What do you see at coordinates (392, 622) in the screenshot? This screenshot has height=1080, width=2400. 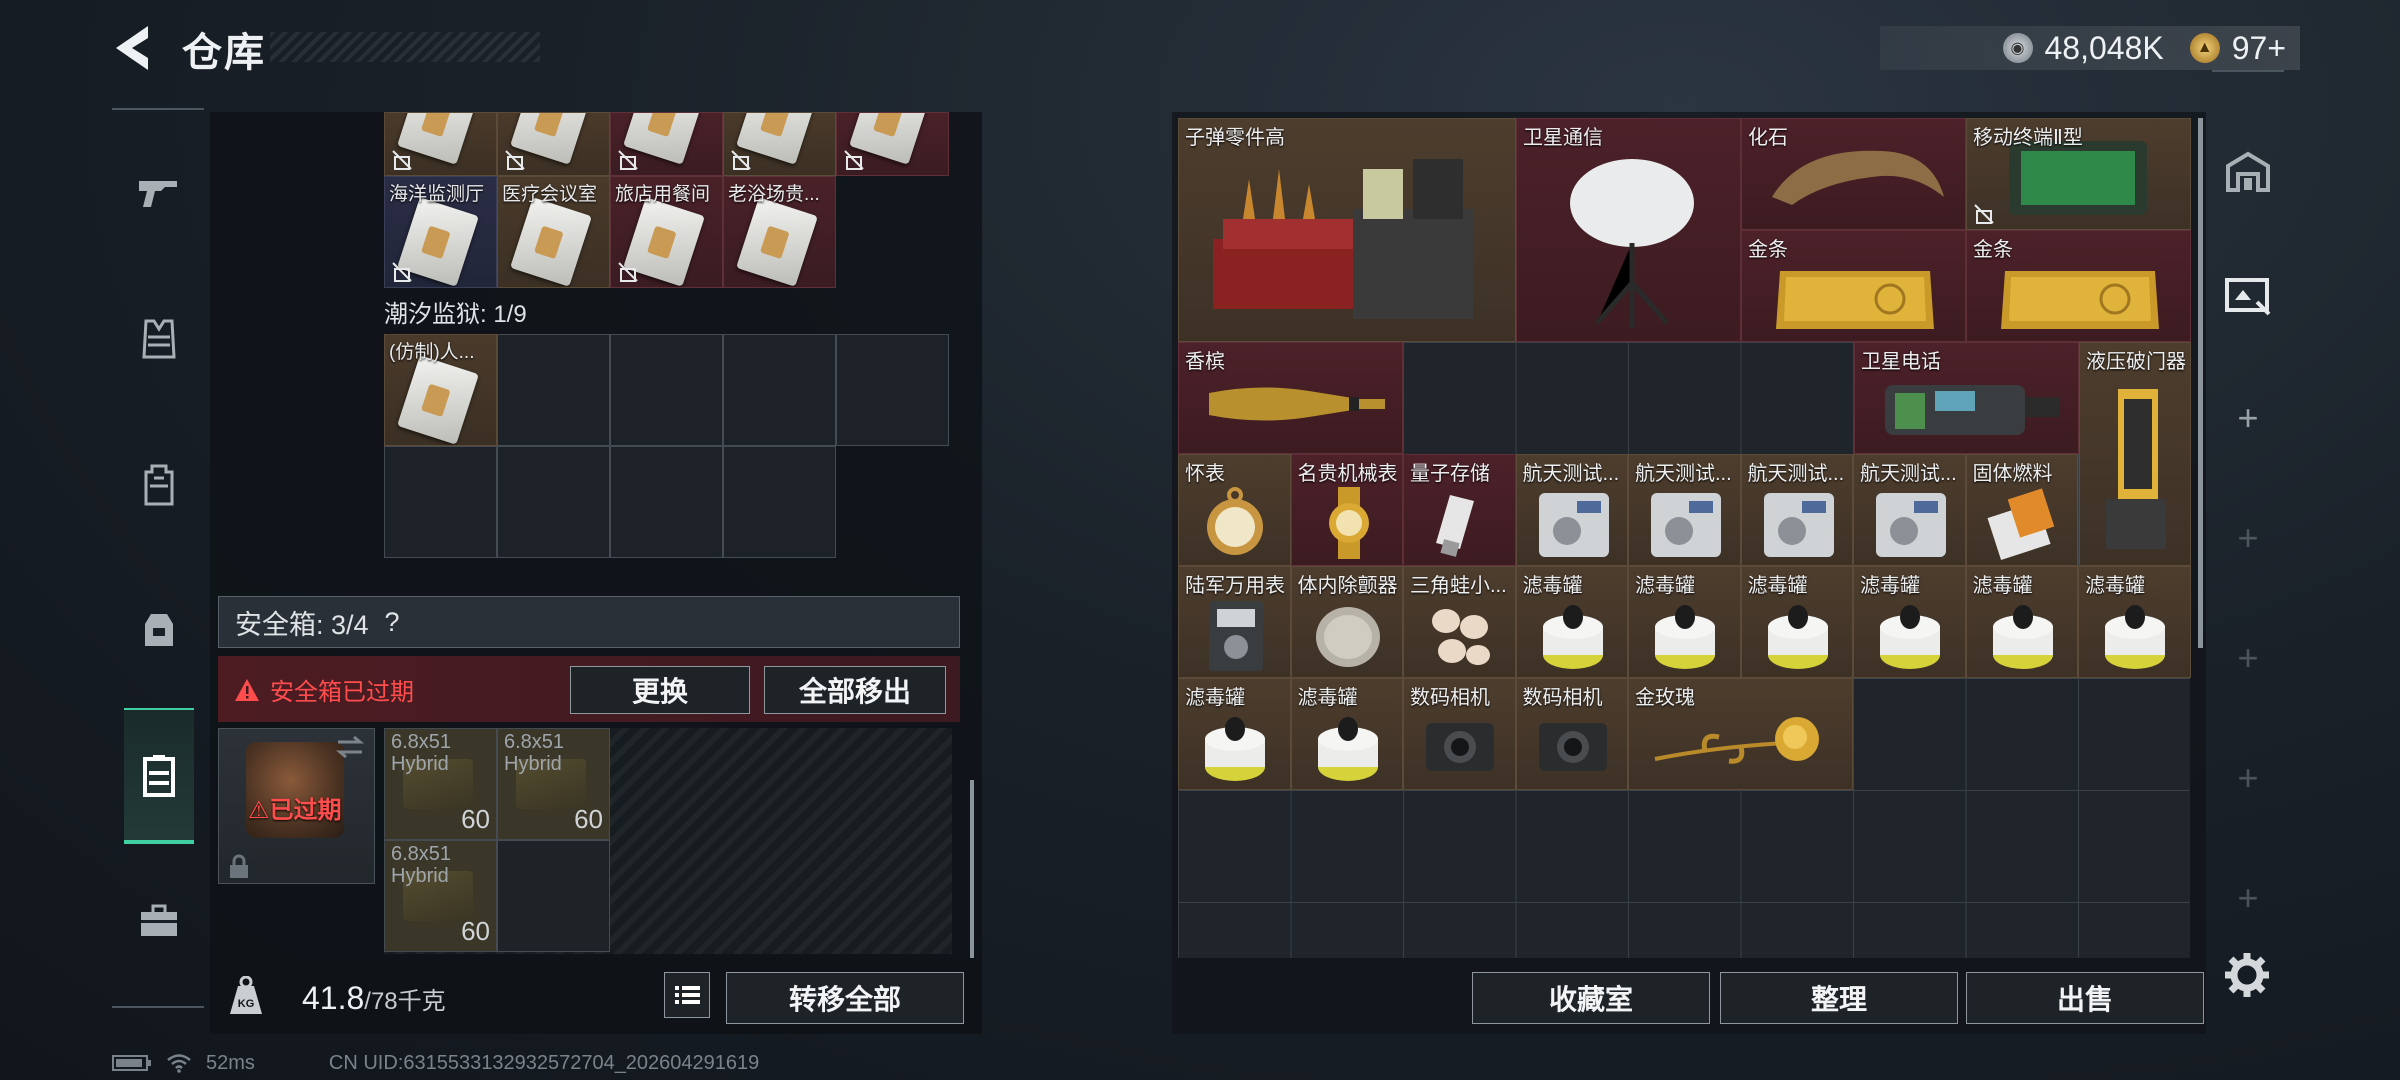 I see `help-icon: ?` at bounding box center [392, 622].